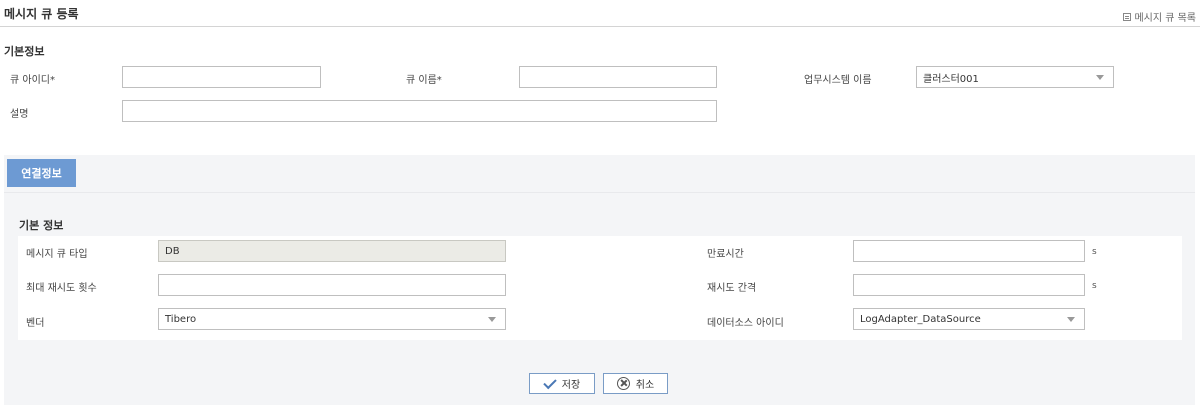 Image resolution: width=1200 pixels, height=405 pixels. I want to click on queue-type-label: 메시지 큐 타입, so click(57, 254).